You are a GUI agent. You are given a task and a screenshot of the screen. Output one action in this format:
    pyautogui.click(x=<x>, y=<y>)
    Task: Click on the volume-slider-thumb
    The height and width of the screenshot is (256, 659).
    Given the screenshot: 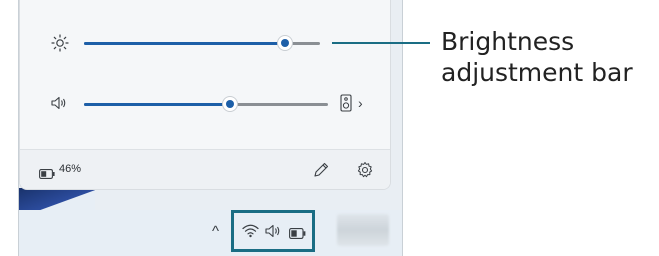 What is the action you would take?
    pyautogui.click(x=230, y=104)
    